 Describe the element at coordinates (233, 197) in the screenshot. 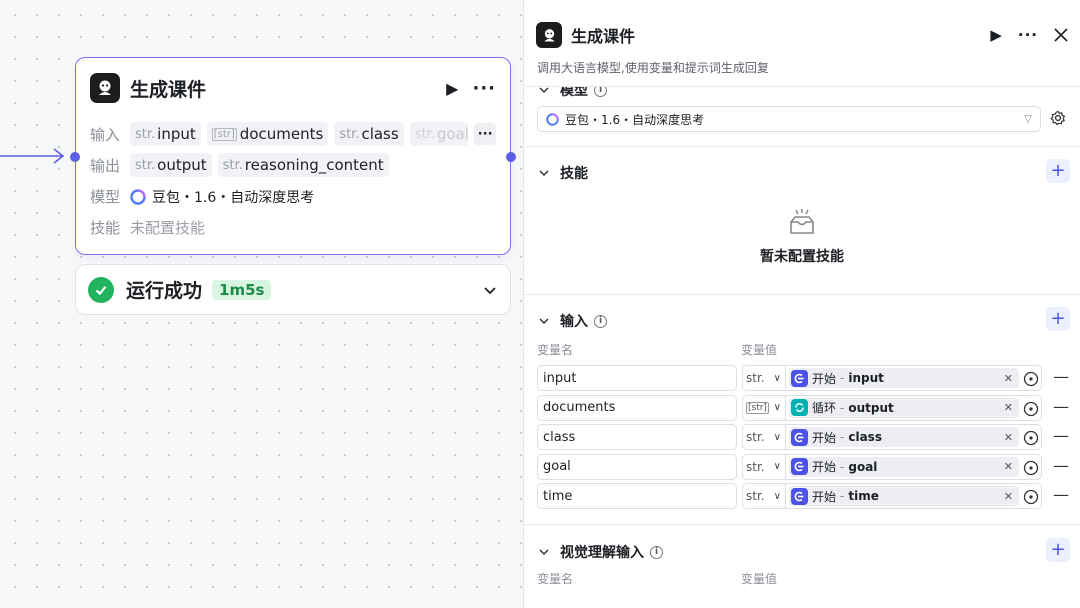

I see `node-model-value: 豆包・1.6・自动深度思考` at that location.